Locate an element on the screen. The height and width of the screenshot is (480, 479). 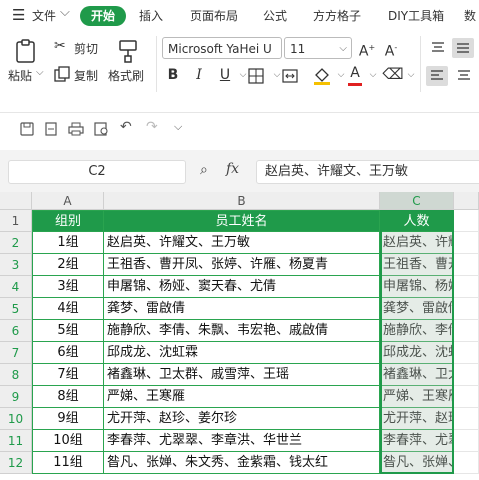
cell-count: 褚鑫琳、卫太群 is located at coordinates (417, 375).